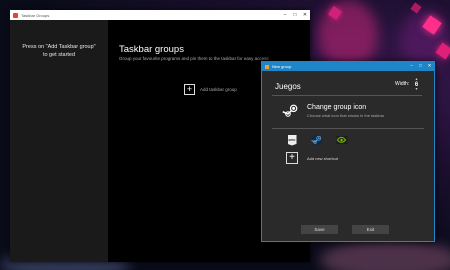 The image size is (450, 270). Describe the element at coordinates (411, 66) in the screenshot. I see `dialog-minimize-button: –` at that location.